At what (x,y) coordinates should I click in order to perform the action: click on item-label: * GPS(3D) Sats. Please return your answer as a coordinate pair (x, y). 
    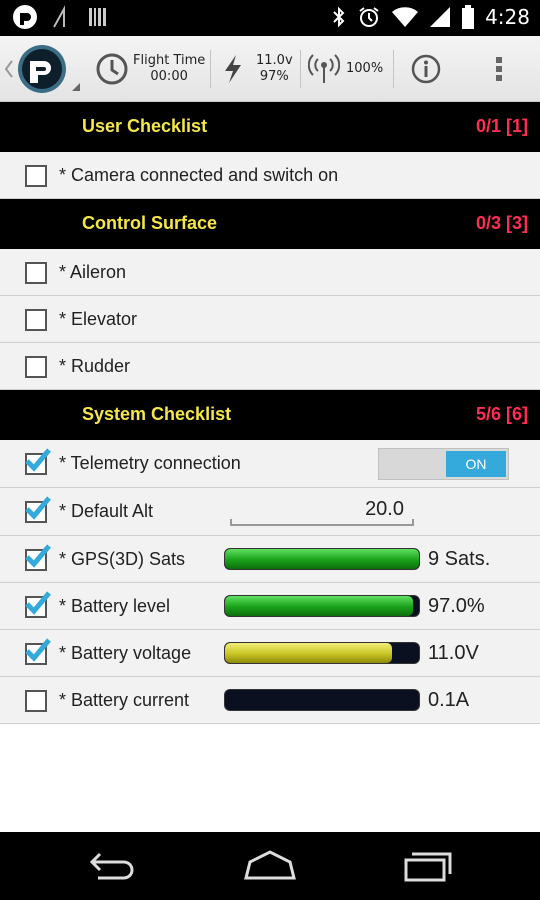
    Looking at the image, I should click on (122, 559).